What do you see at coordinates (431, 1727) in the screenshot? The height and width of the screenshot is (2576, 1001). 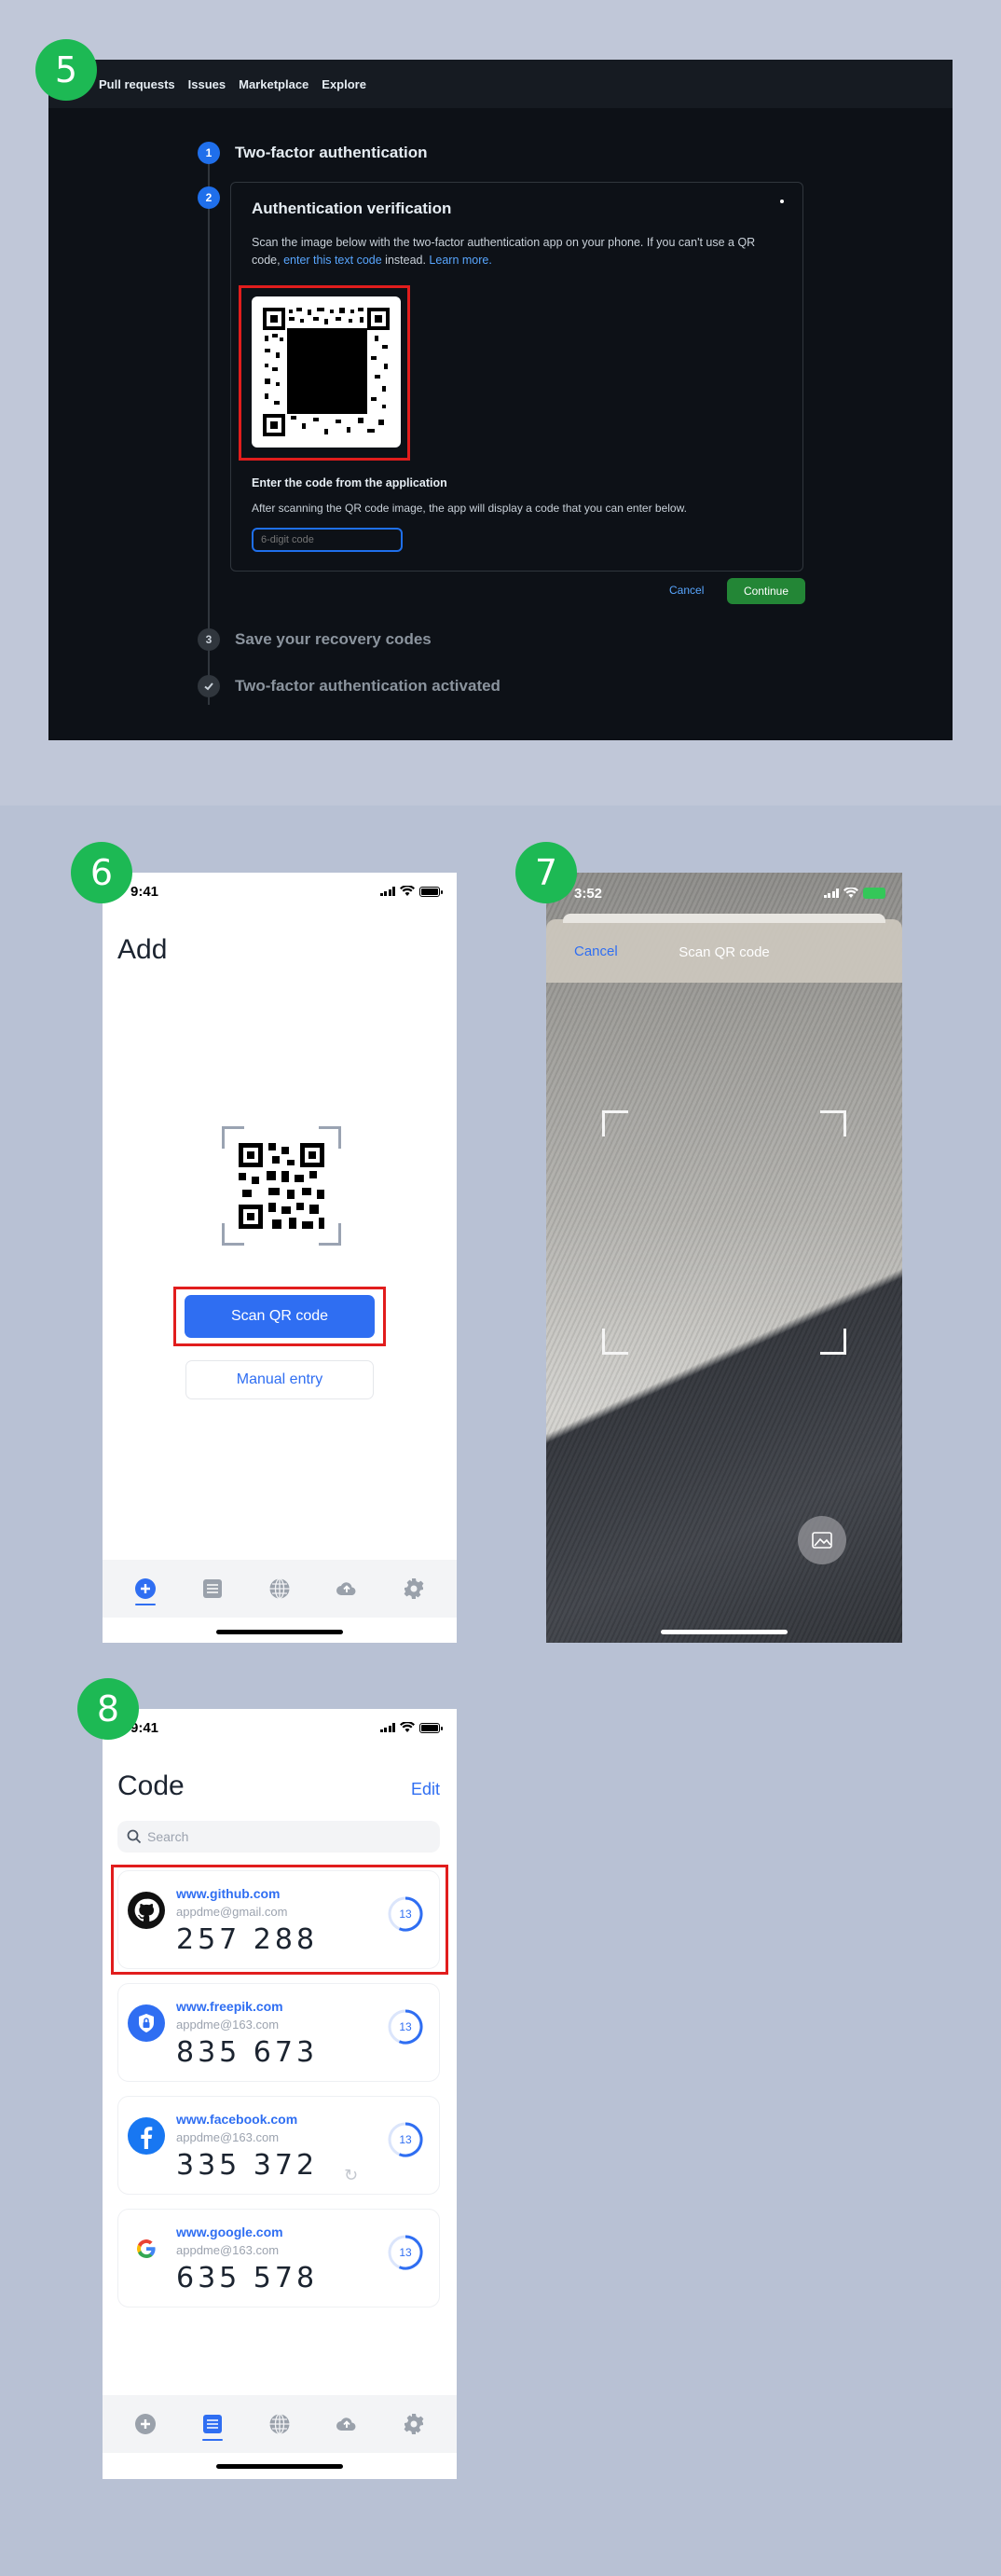 I see `battery-icon` at bounding box center [431, 1727].